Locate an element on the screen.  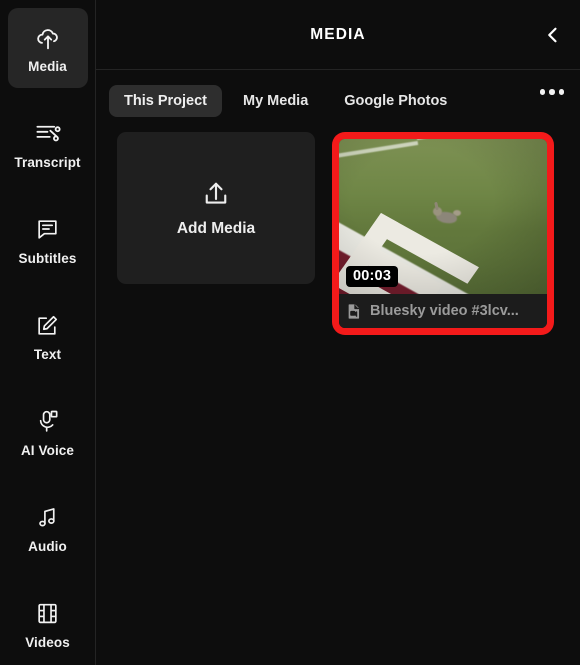
add-media-button: Add Media is located at coordinates (216, 208).